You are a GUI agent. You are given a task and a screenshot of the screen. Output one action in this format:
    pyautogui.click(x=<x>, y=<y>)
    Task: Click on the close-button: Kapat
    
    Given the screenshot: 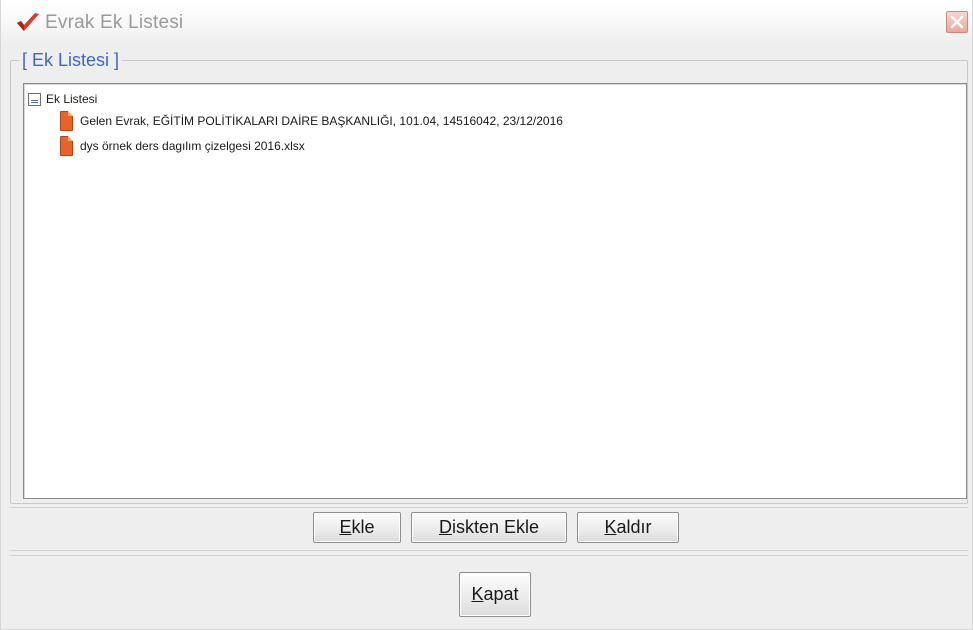 What is the action you would take?
    pyautogui.click(x=495, y=594)
    